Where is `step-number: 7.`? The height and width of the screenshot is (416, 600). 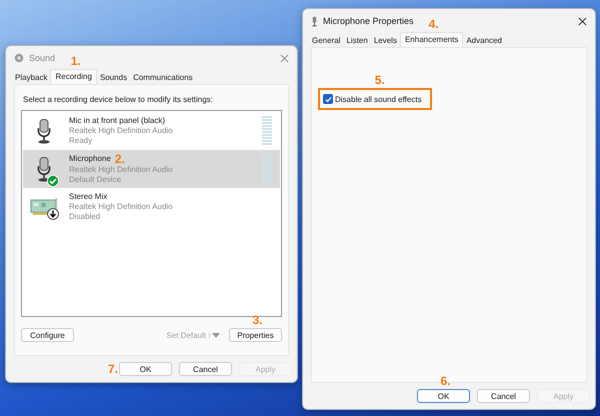
step-number: 7. is located at coordinates (113, 369).